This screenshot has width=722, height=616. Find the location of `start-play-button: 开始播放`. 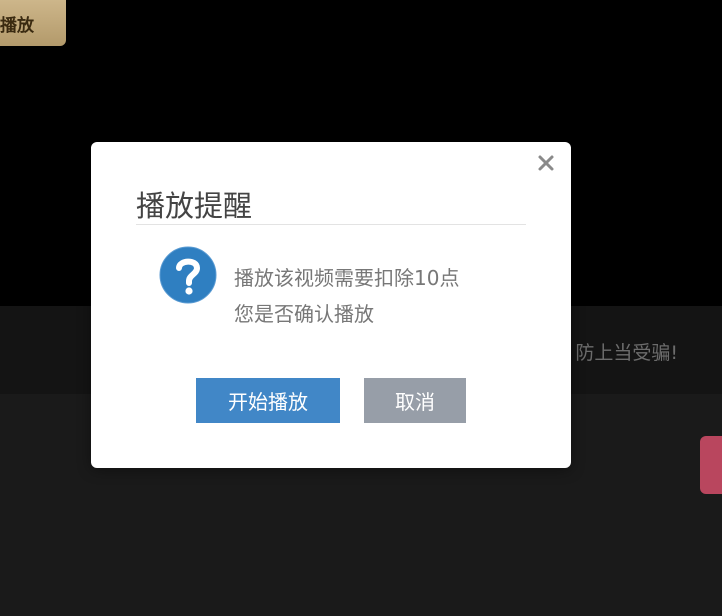

start-play-button: 开始播放 is located at coordinates (268, 400).